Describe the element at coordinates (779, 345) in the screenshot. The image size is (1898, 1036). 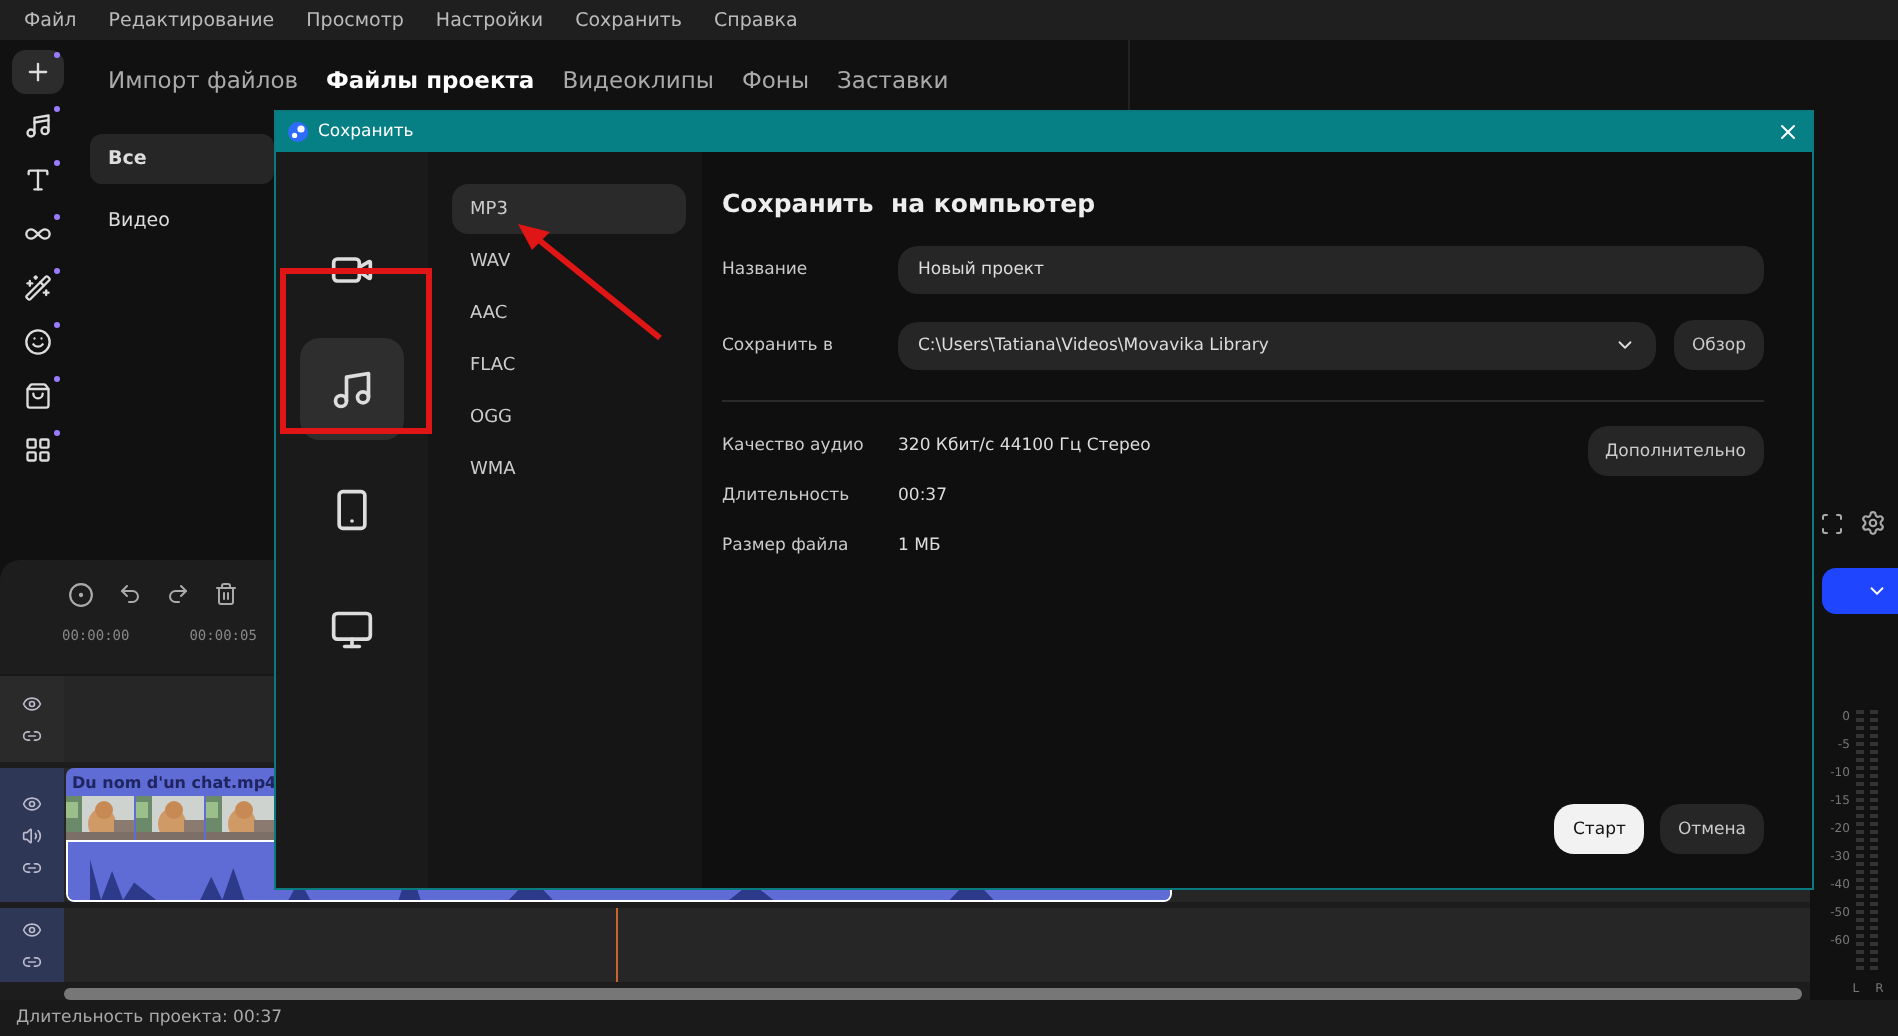
I see `field-label: Сохранить в` at that location.